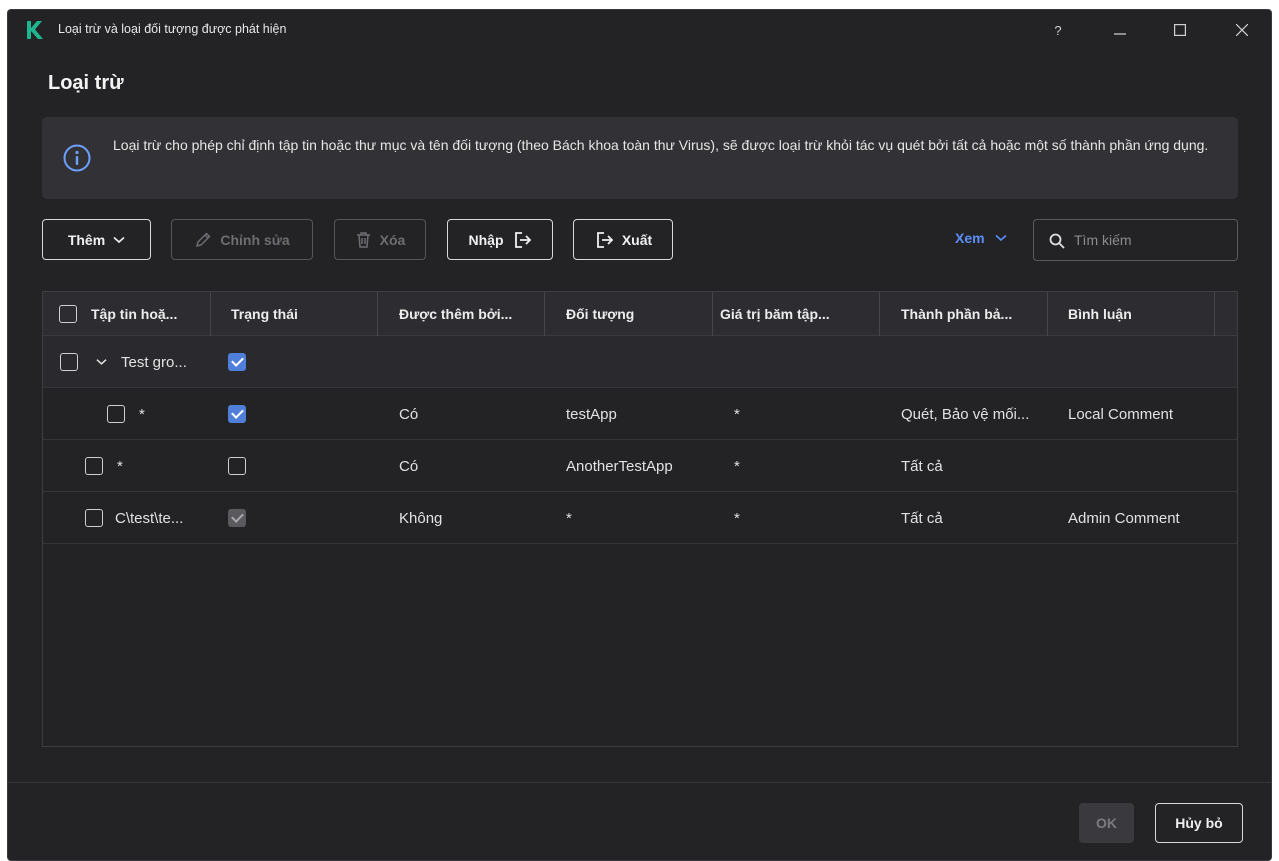 The width and height of the screenshot is (1279, 861). I want to click on added-by-cell: Không, so click(421, 518).